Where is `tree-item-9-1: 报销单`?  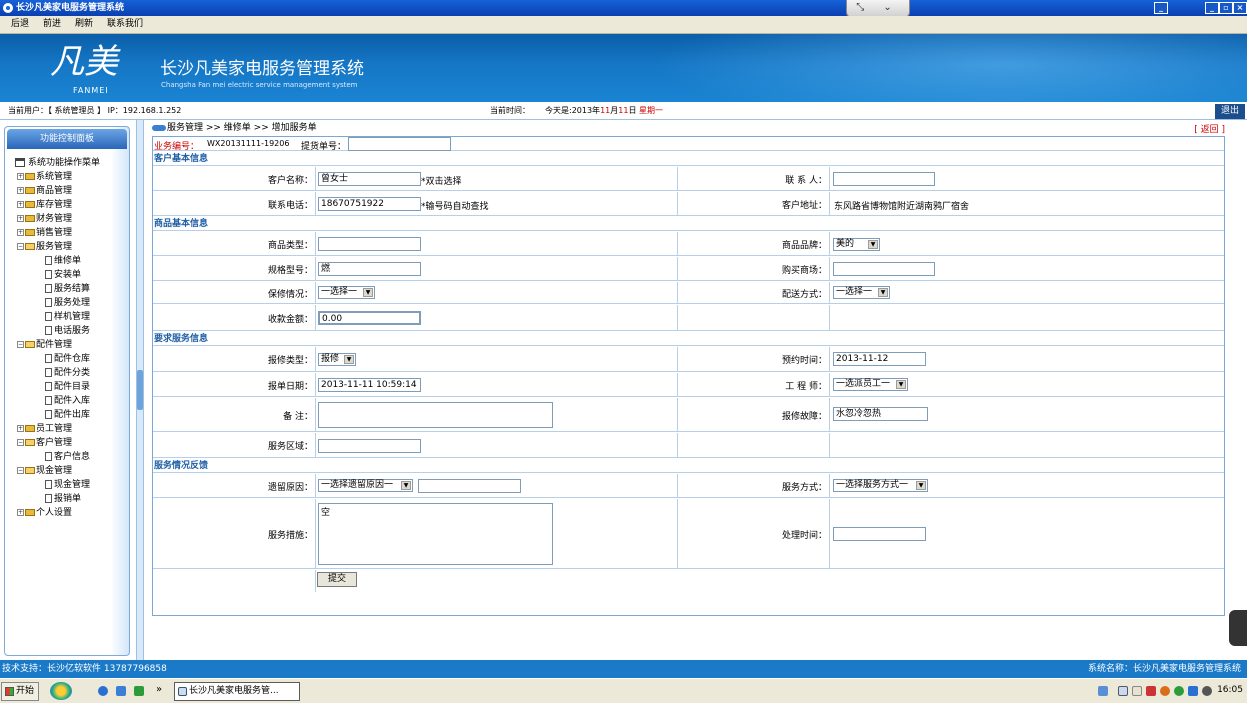 tree-item-9-1: 报销单 is located at coordinates (63, 499).